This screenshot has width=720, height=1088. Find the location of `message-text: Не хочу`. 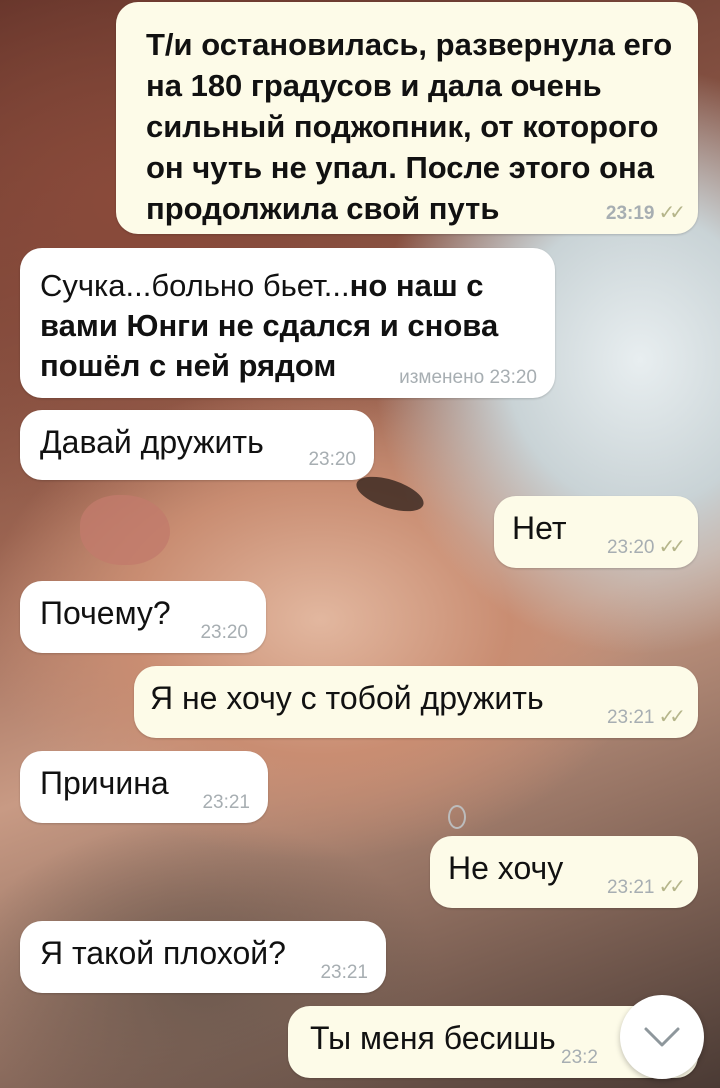

message-text: Не хочу is located at coordinates (506, 868).